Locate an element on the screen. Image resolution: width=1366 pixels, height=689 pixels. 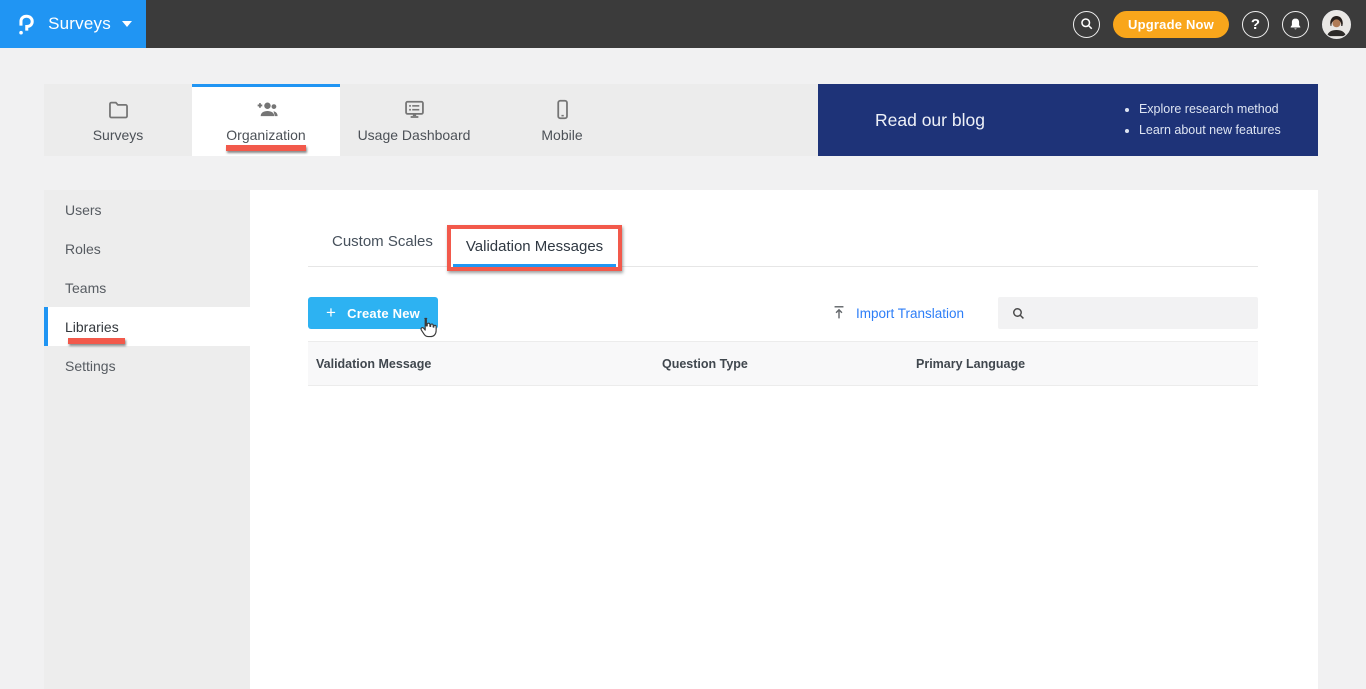
product-switcher: Surveys is located at coordinates (73, 24).